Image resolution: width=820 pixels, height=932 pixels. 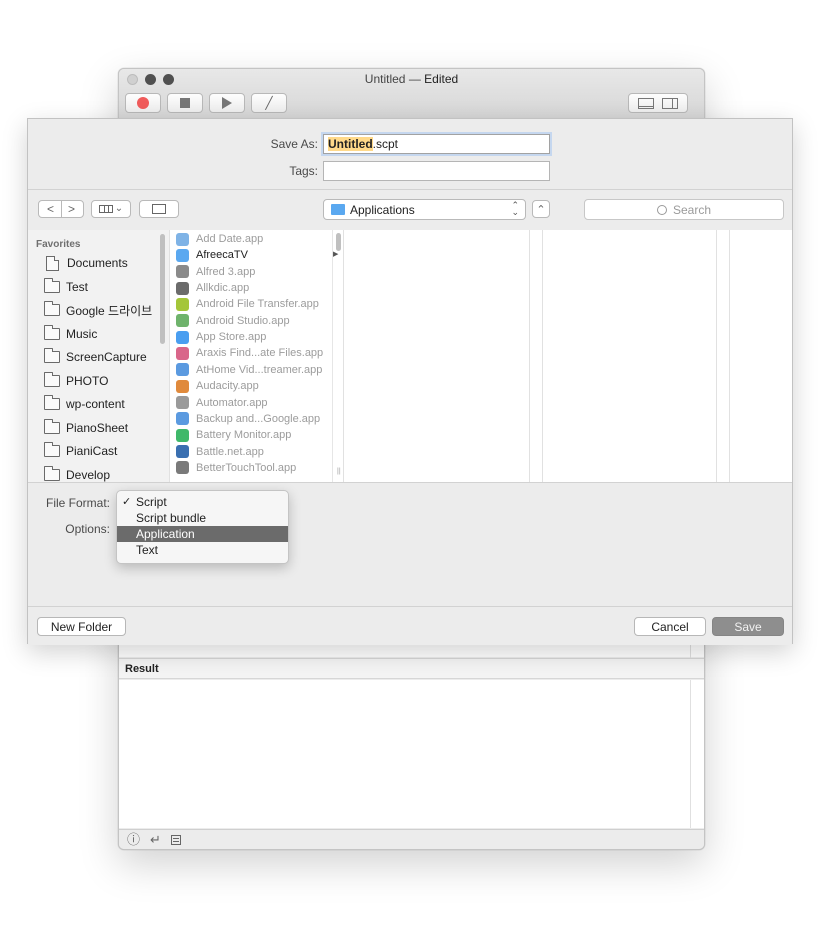 I want to click on new-folder-button: New Folder, so click(x=81, y=626).